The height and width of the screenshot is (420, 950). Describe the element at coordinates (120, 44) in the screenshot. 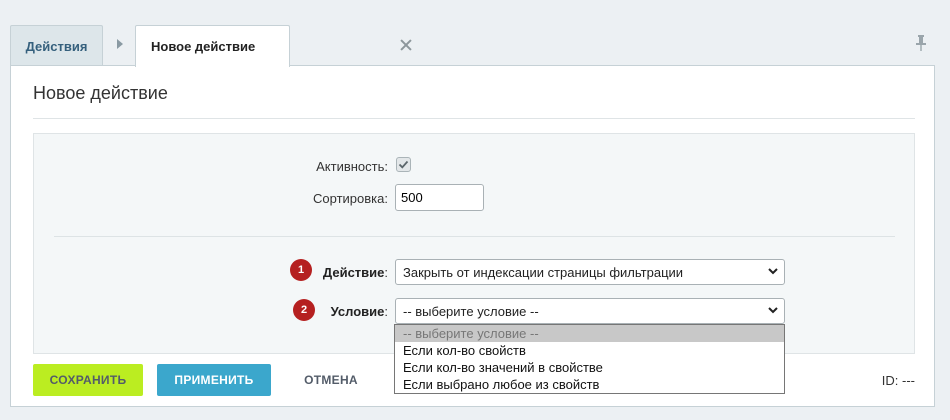

I see `breadcrumb-arrow-icon` at that location.